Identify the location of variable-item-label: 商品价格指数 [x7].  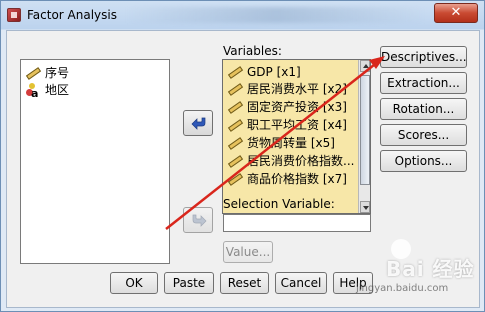
(297, 179).